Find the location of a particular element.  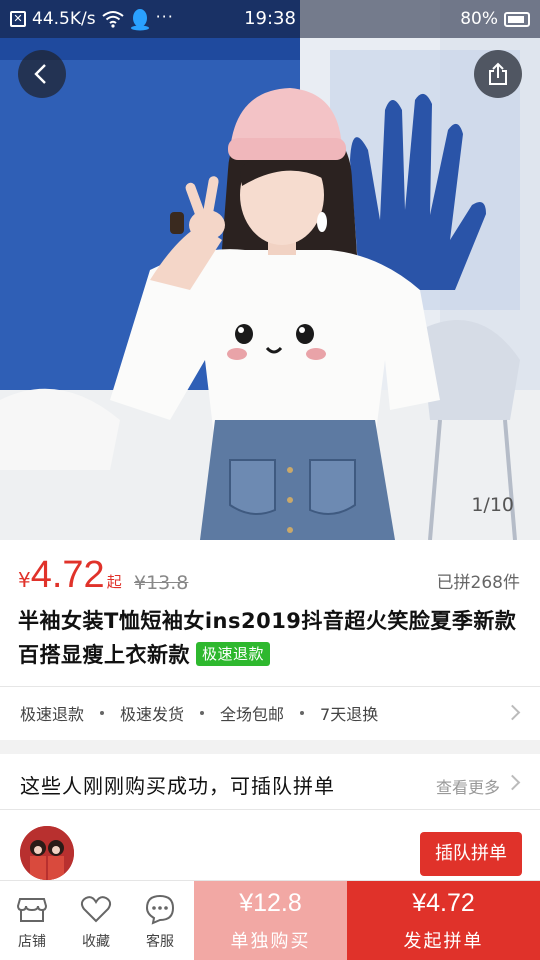

price-value: 4.72 is located at coordinates (67, 575).